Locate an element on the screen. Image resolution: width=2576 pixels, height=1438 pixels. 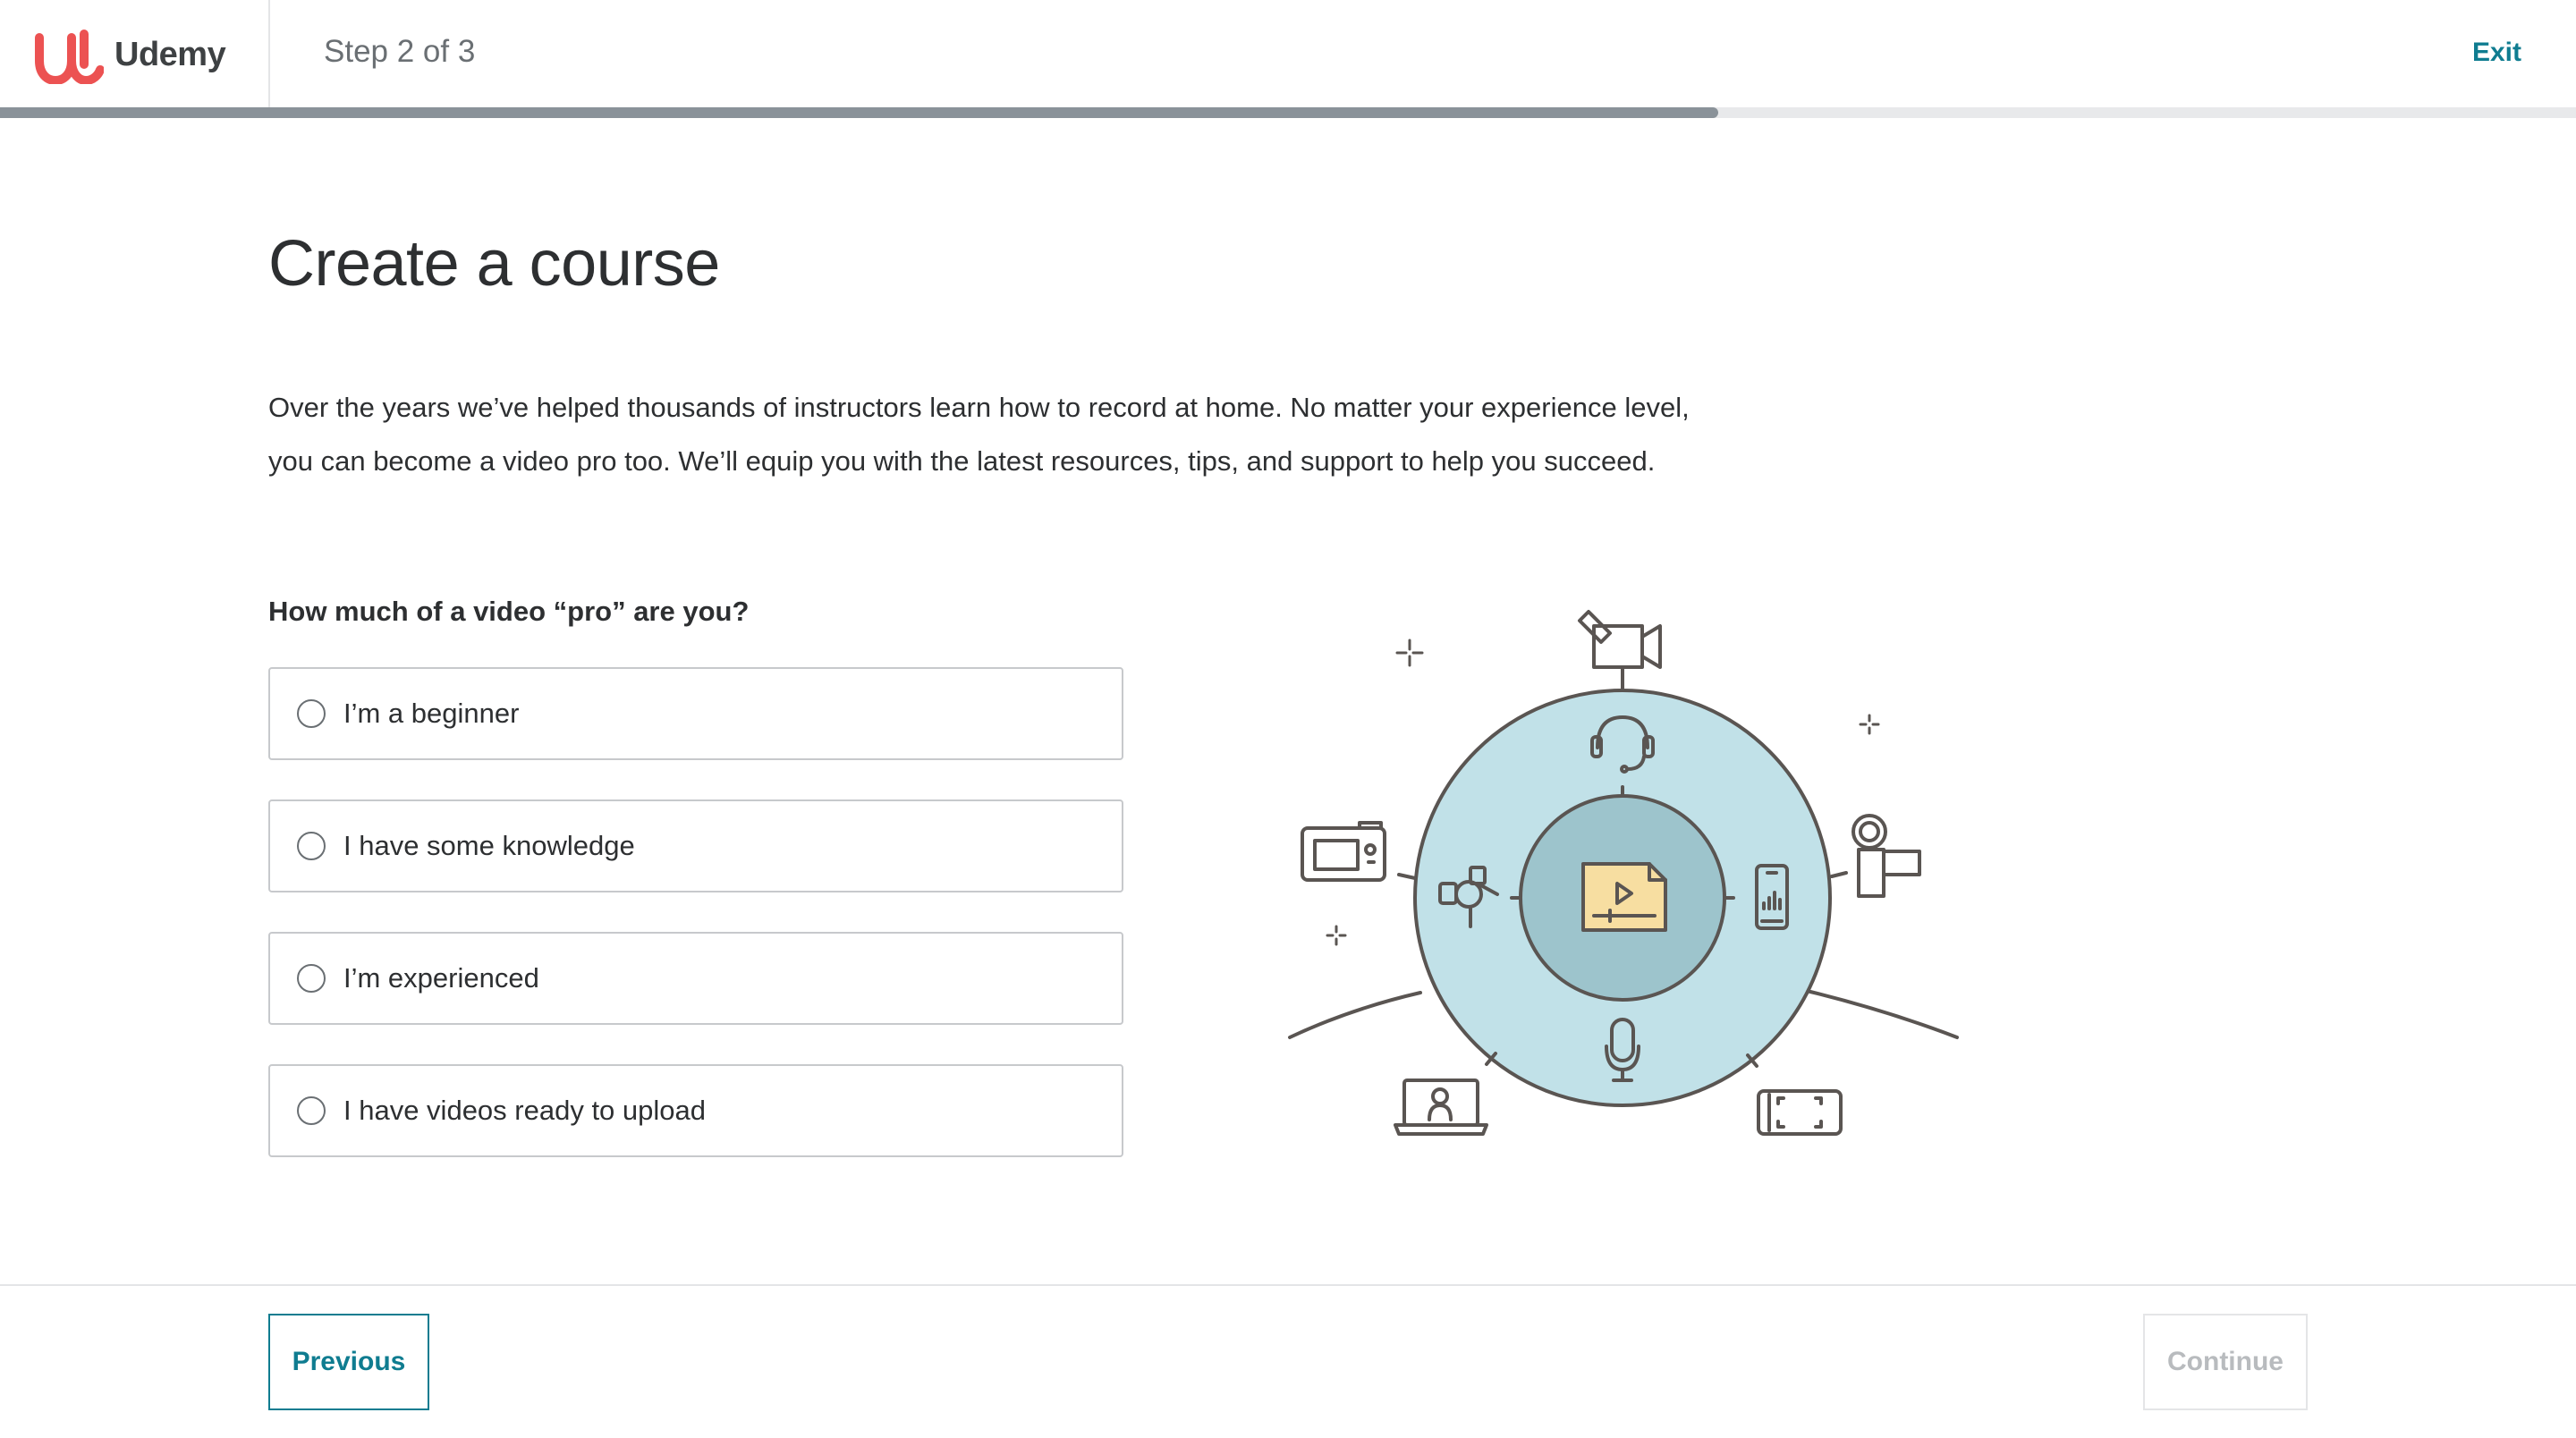
laptop-icon is located at coordinates (1441, 1107).